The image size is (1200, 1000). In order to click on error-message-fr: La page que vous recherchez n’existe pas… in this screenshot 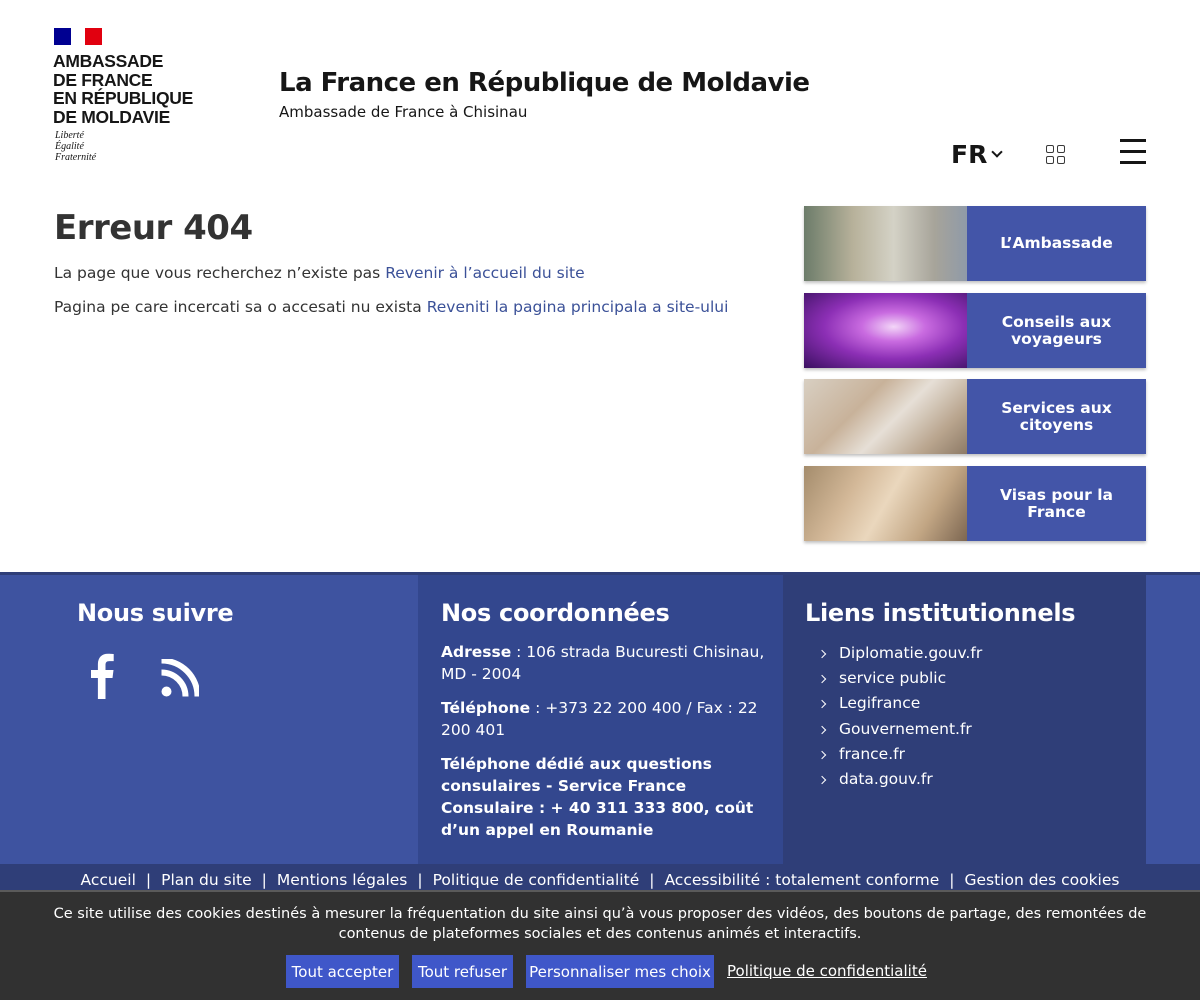, I will do `click(319, 273)`.